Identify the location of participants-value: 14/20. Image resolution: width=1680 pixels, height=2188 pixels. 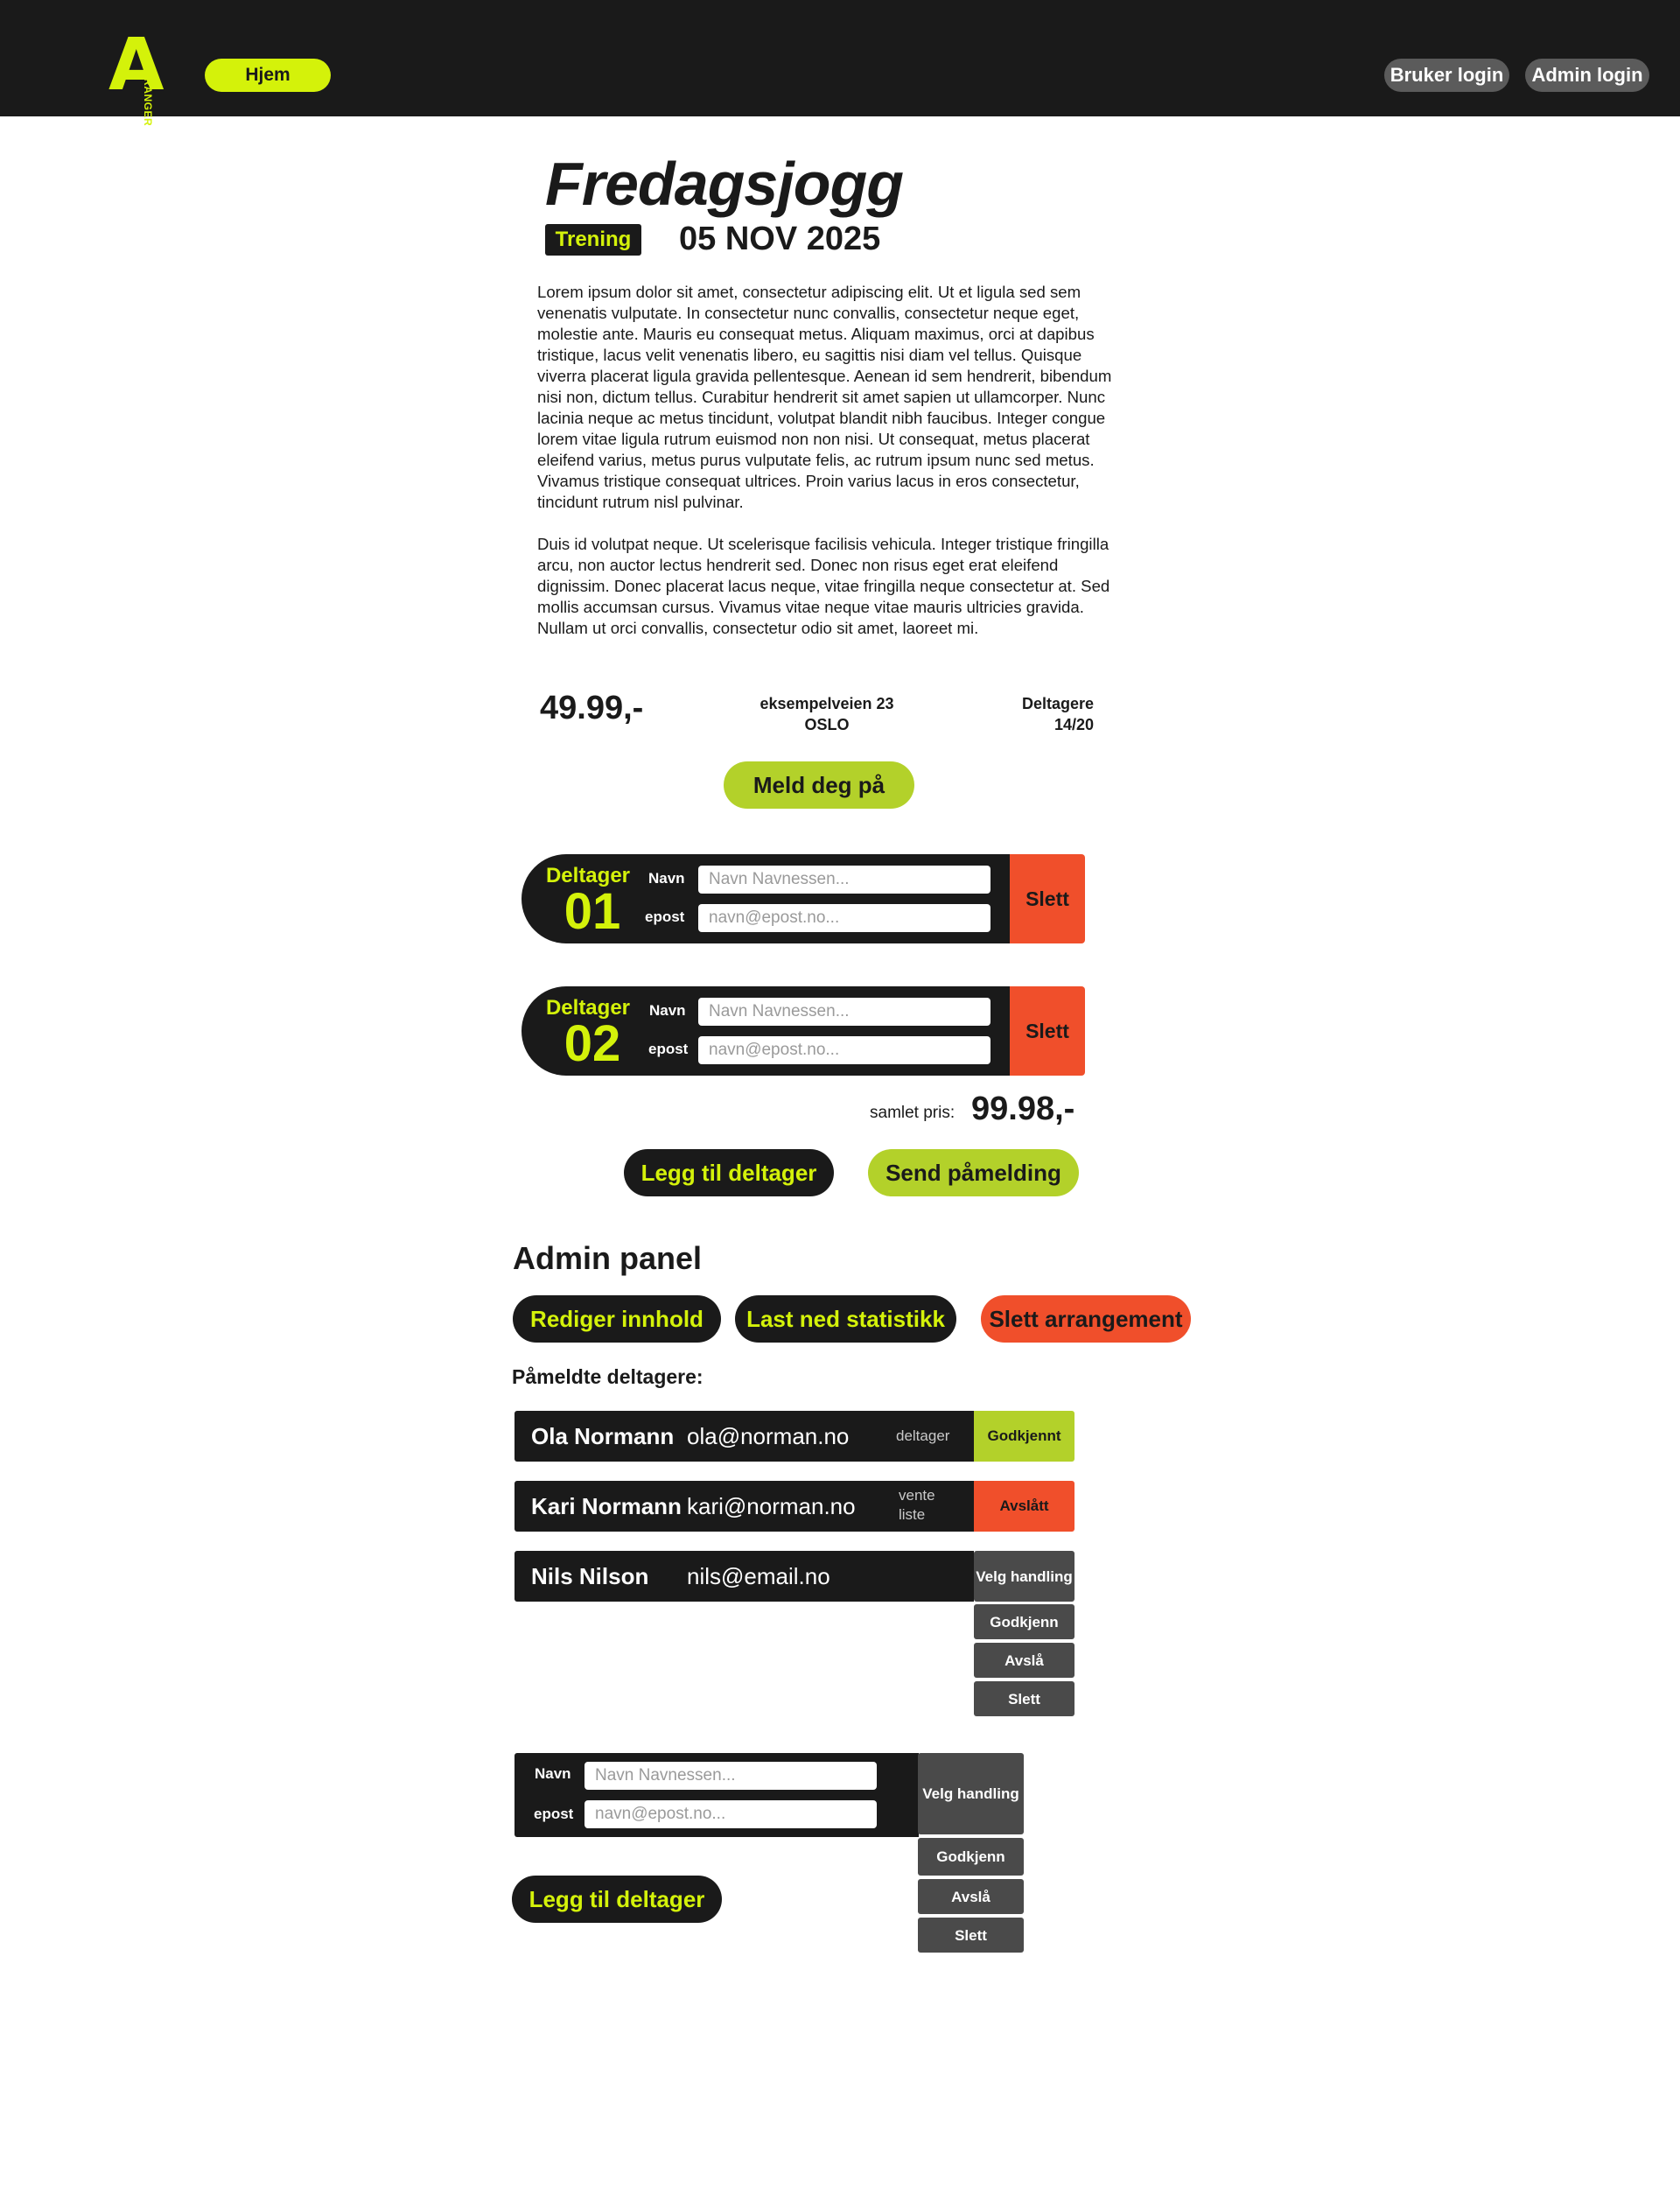
(1074, 724).